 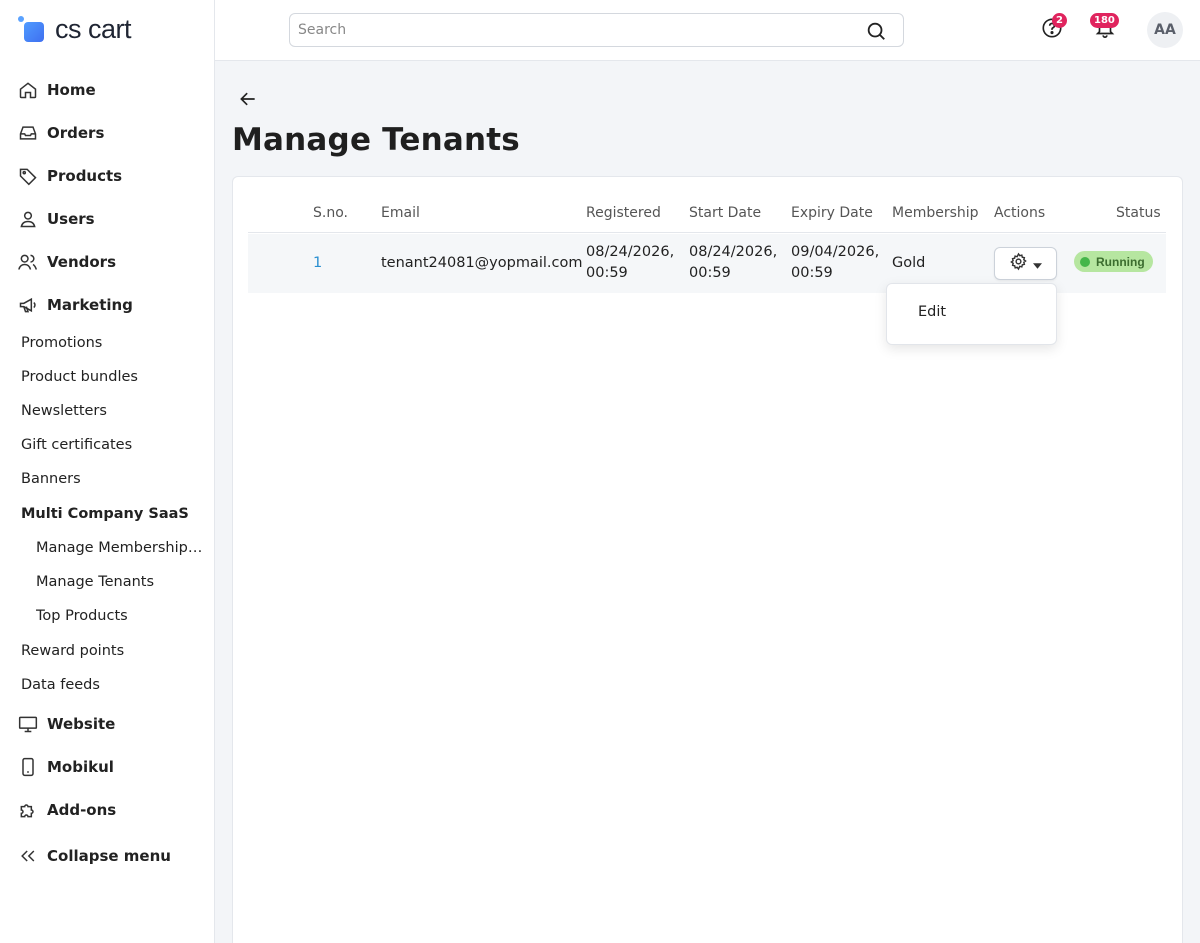 What do you see at coordinates (376, 140) in the screenshot?
I see `page-title: Manage Tenants` at bounding box center [376, 140].